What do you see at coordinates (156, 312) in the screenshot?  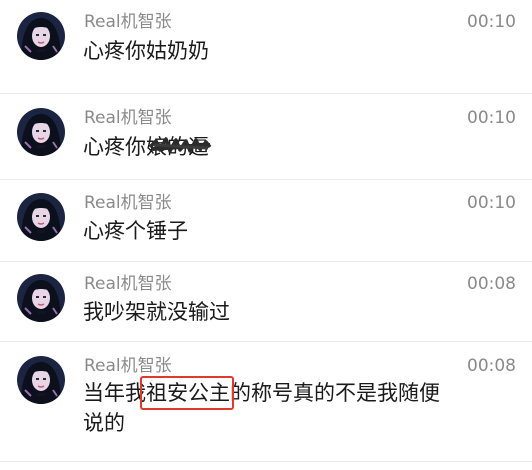 I see `comment-text: 我吵架就没输过` at bounding box center [156, 312].